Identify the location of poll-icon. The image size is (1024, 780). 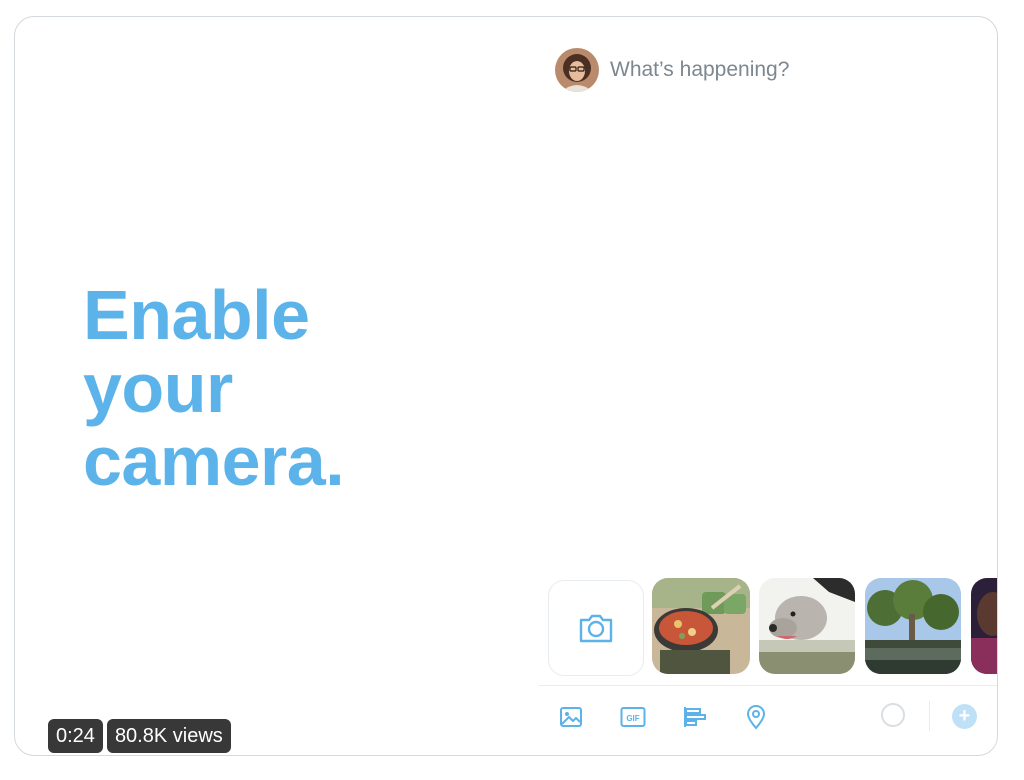
(695, 717).